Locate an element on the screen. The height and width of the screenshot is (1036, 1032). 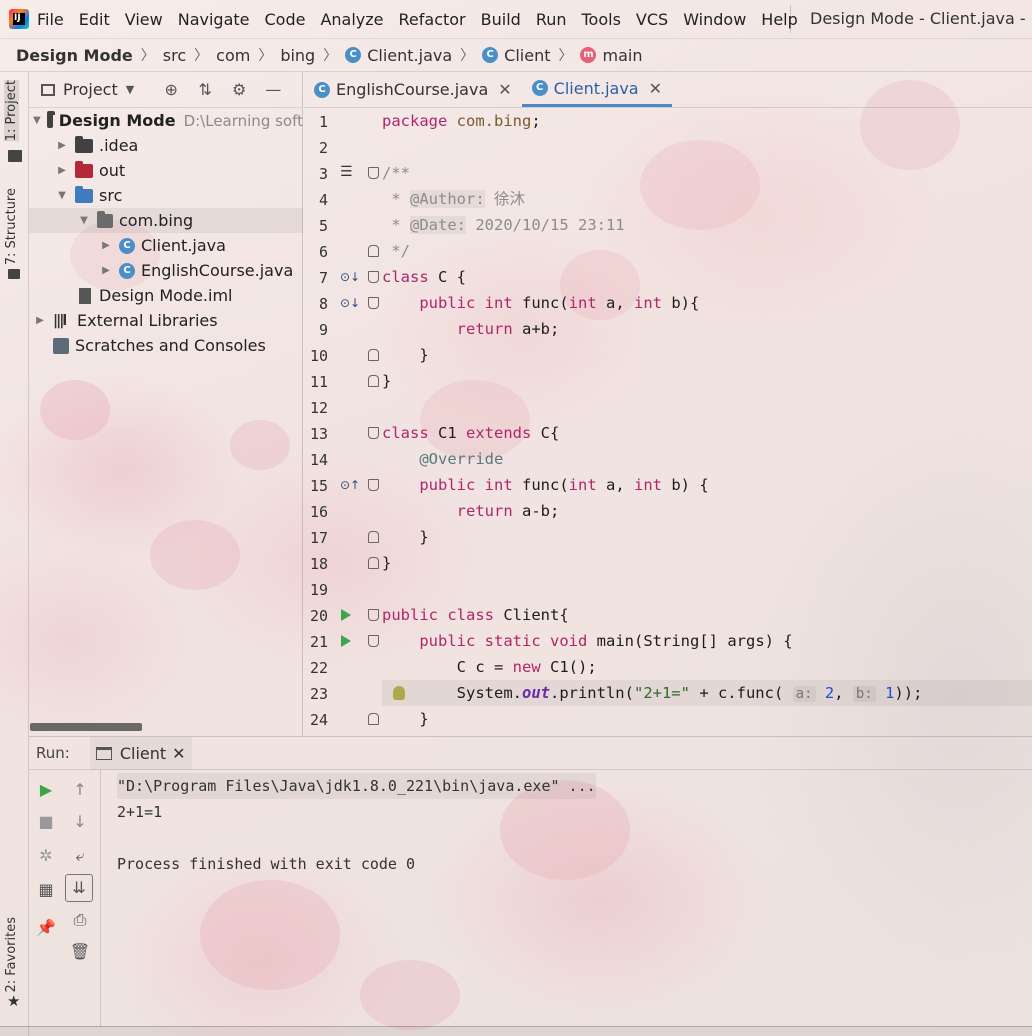
menu-code: Code is located at coordinates (285, 19).